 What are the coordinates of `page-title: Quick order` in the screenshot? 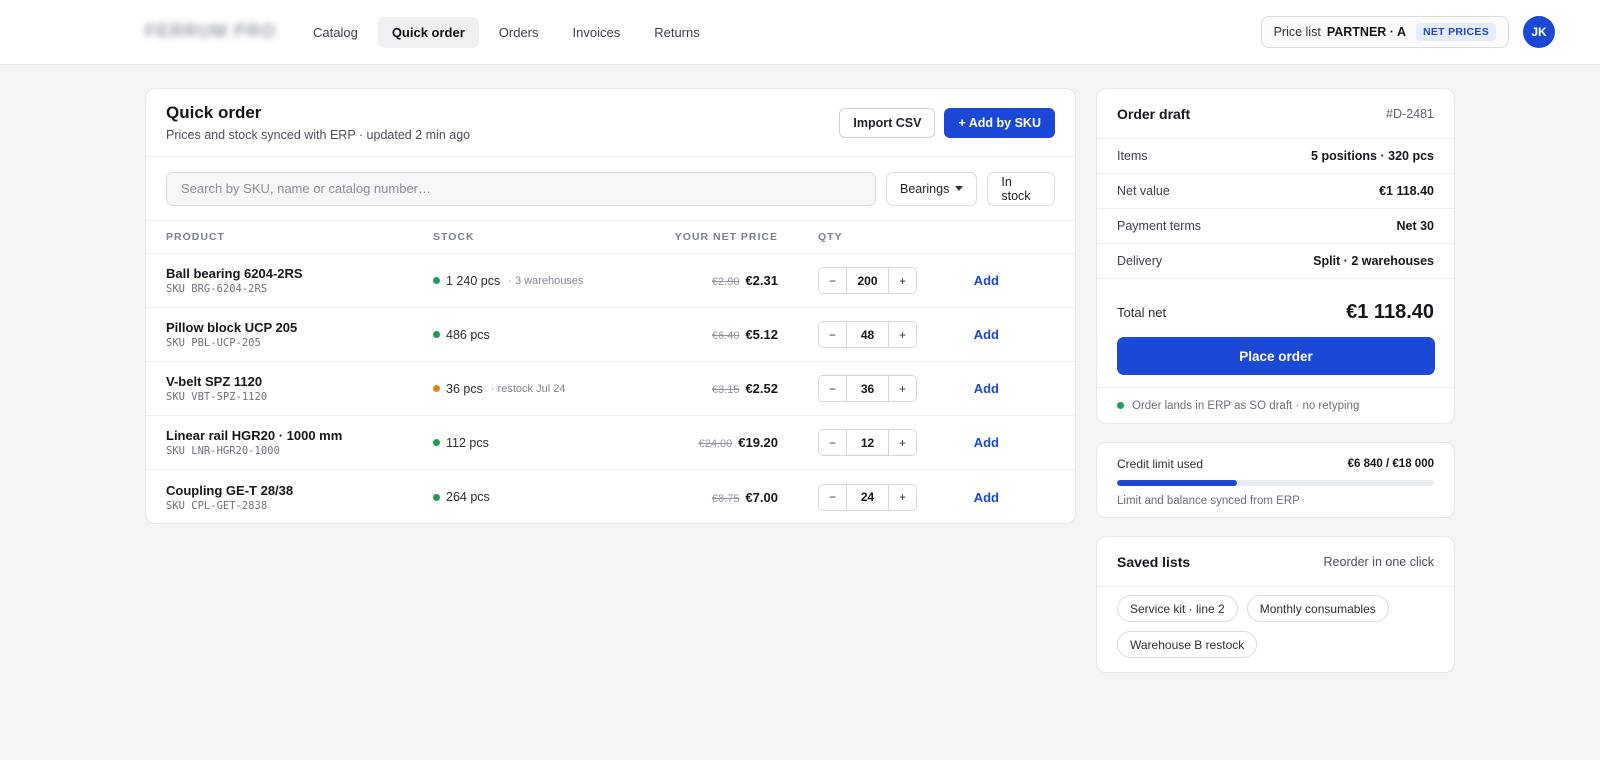 It's located at (214, 112).